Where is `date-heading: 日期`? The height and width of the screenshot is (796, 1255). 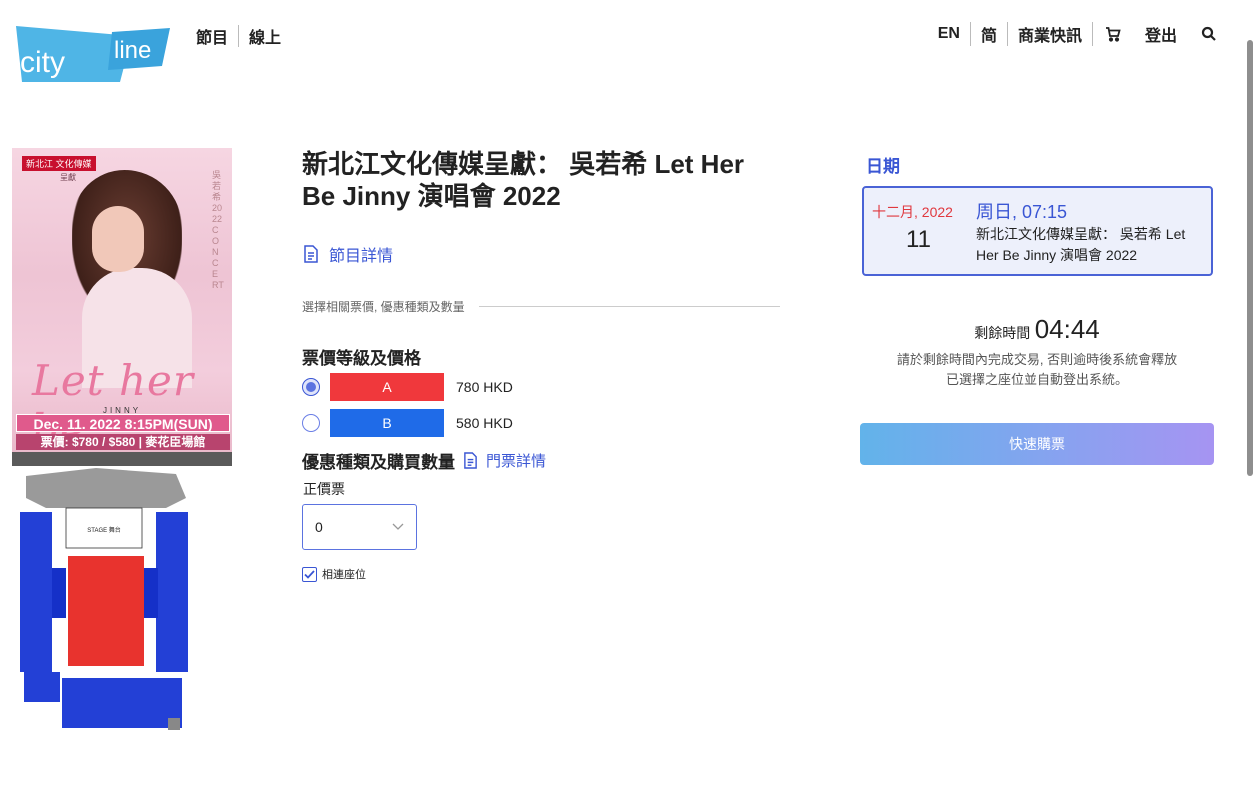 date-heading: 日期 is located at coordinates (883, 166).